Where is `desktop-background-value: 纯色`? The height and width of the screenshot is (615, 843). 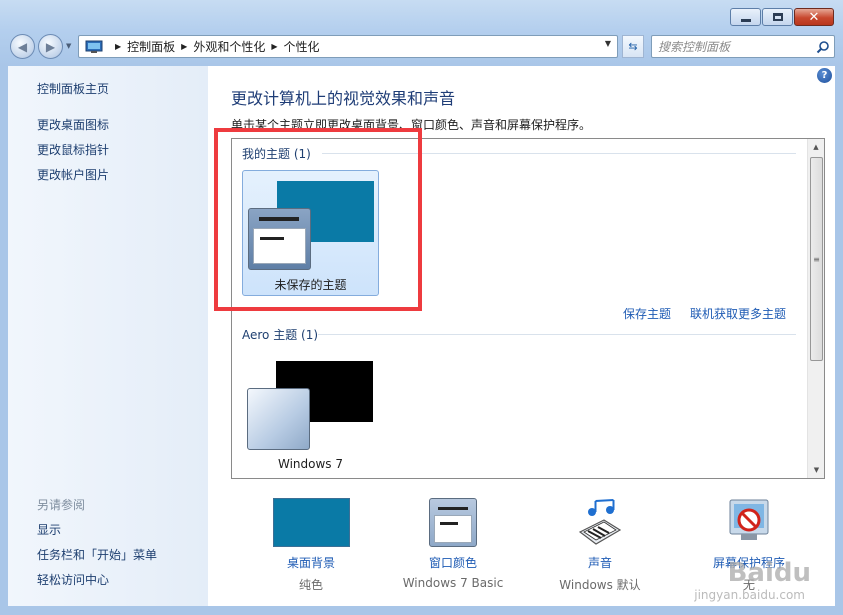
desktop-background-value: 纯色 is located at coordinates (310, 585).